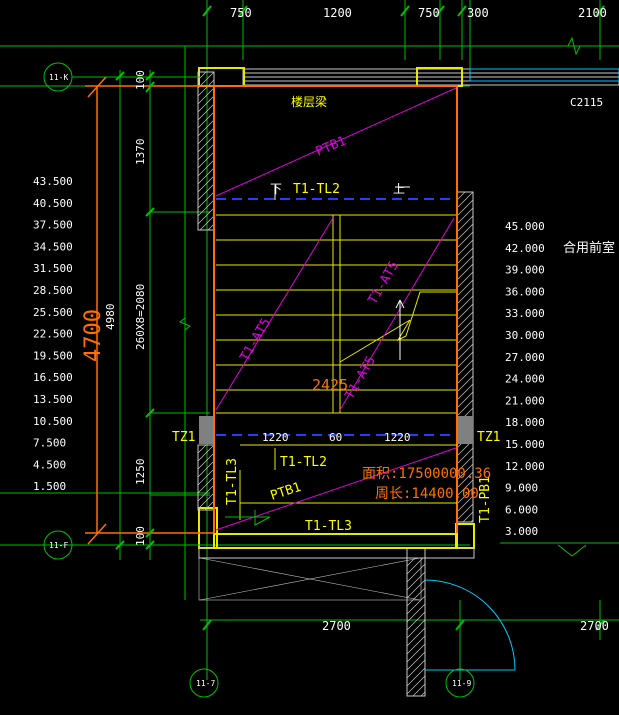 Image resolution: width=619 pixels, height=715 pixels. What do you see at coordinates (485, 499) in the screenshot?
I see `label-pb1: T1-PB1` at bounding box center [485, 499].